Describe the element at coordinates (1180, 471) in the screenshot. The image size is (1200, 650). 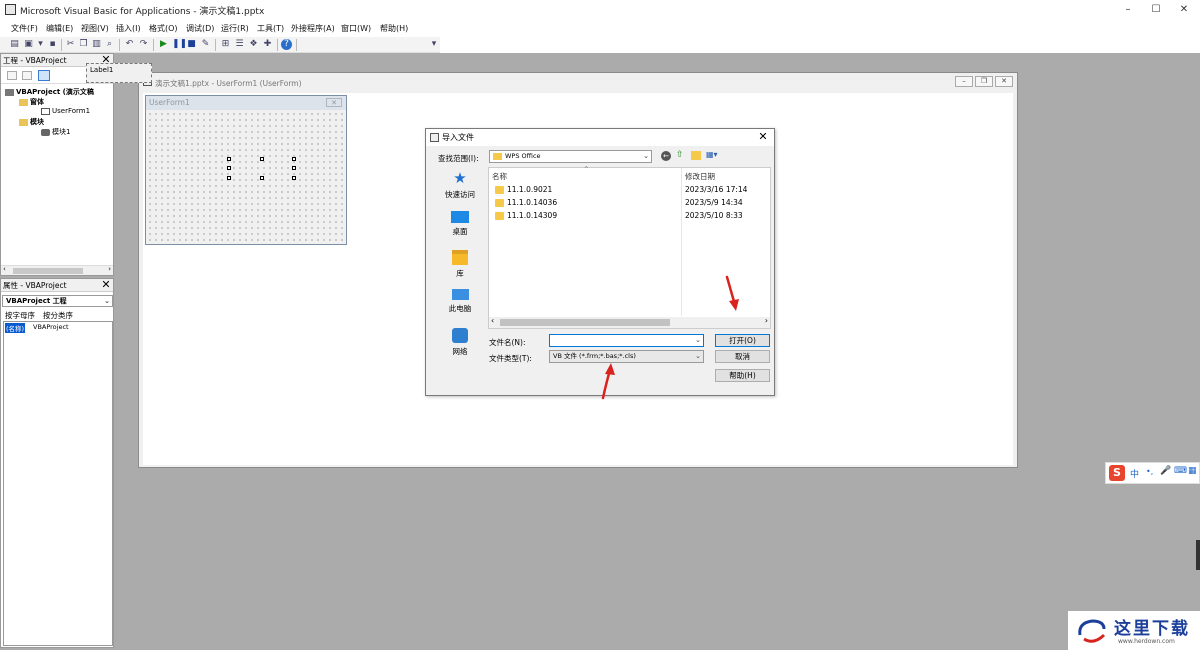
I see `keyboard-icon: ⌨` at that location.